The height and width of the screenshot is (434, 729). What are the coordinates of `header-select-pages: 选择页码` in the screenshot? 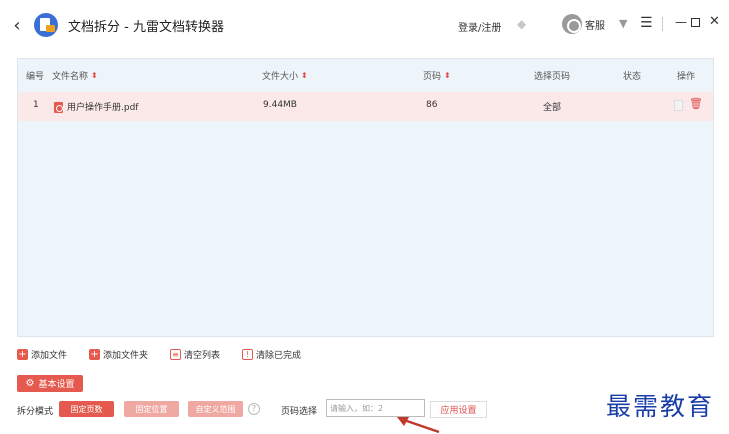 It's located at (552, 75).